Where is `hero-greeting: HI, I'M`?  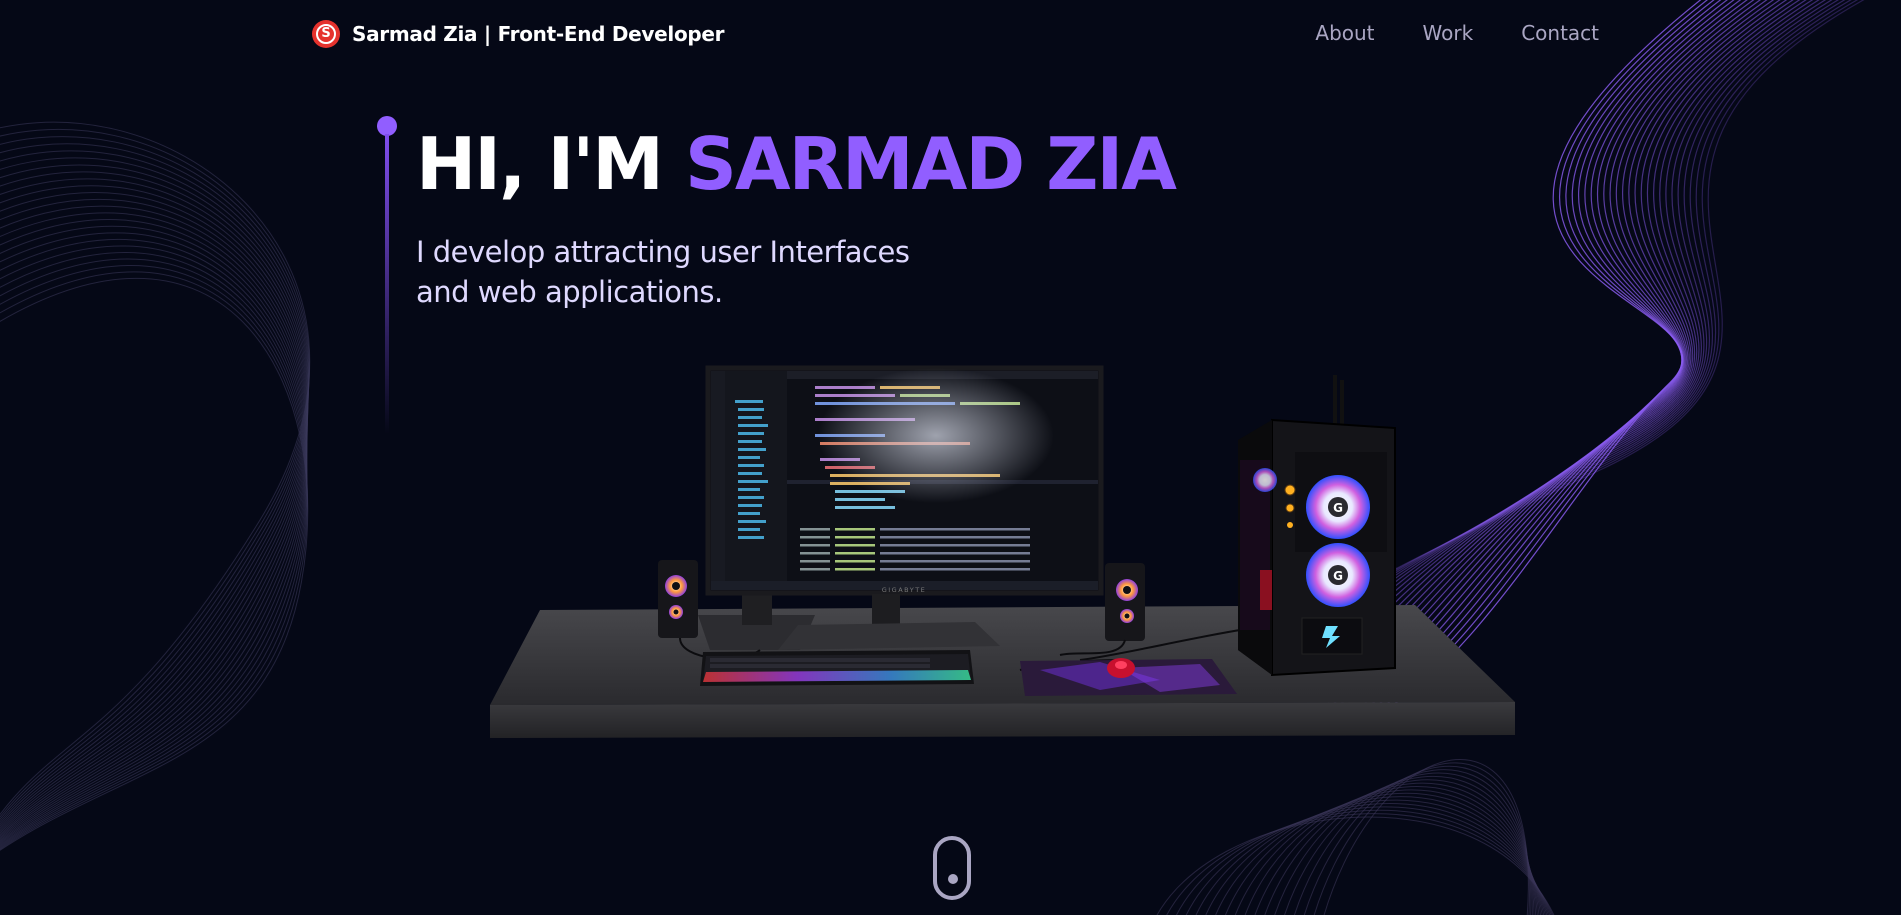
hero-greeting: HI, I'M is located at coordinates (551, 164).